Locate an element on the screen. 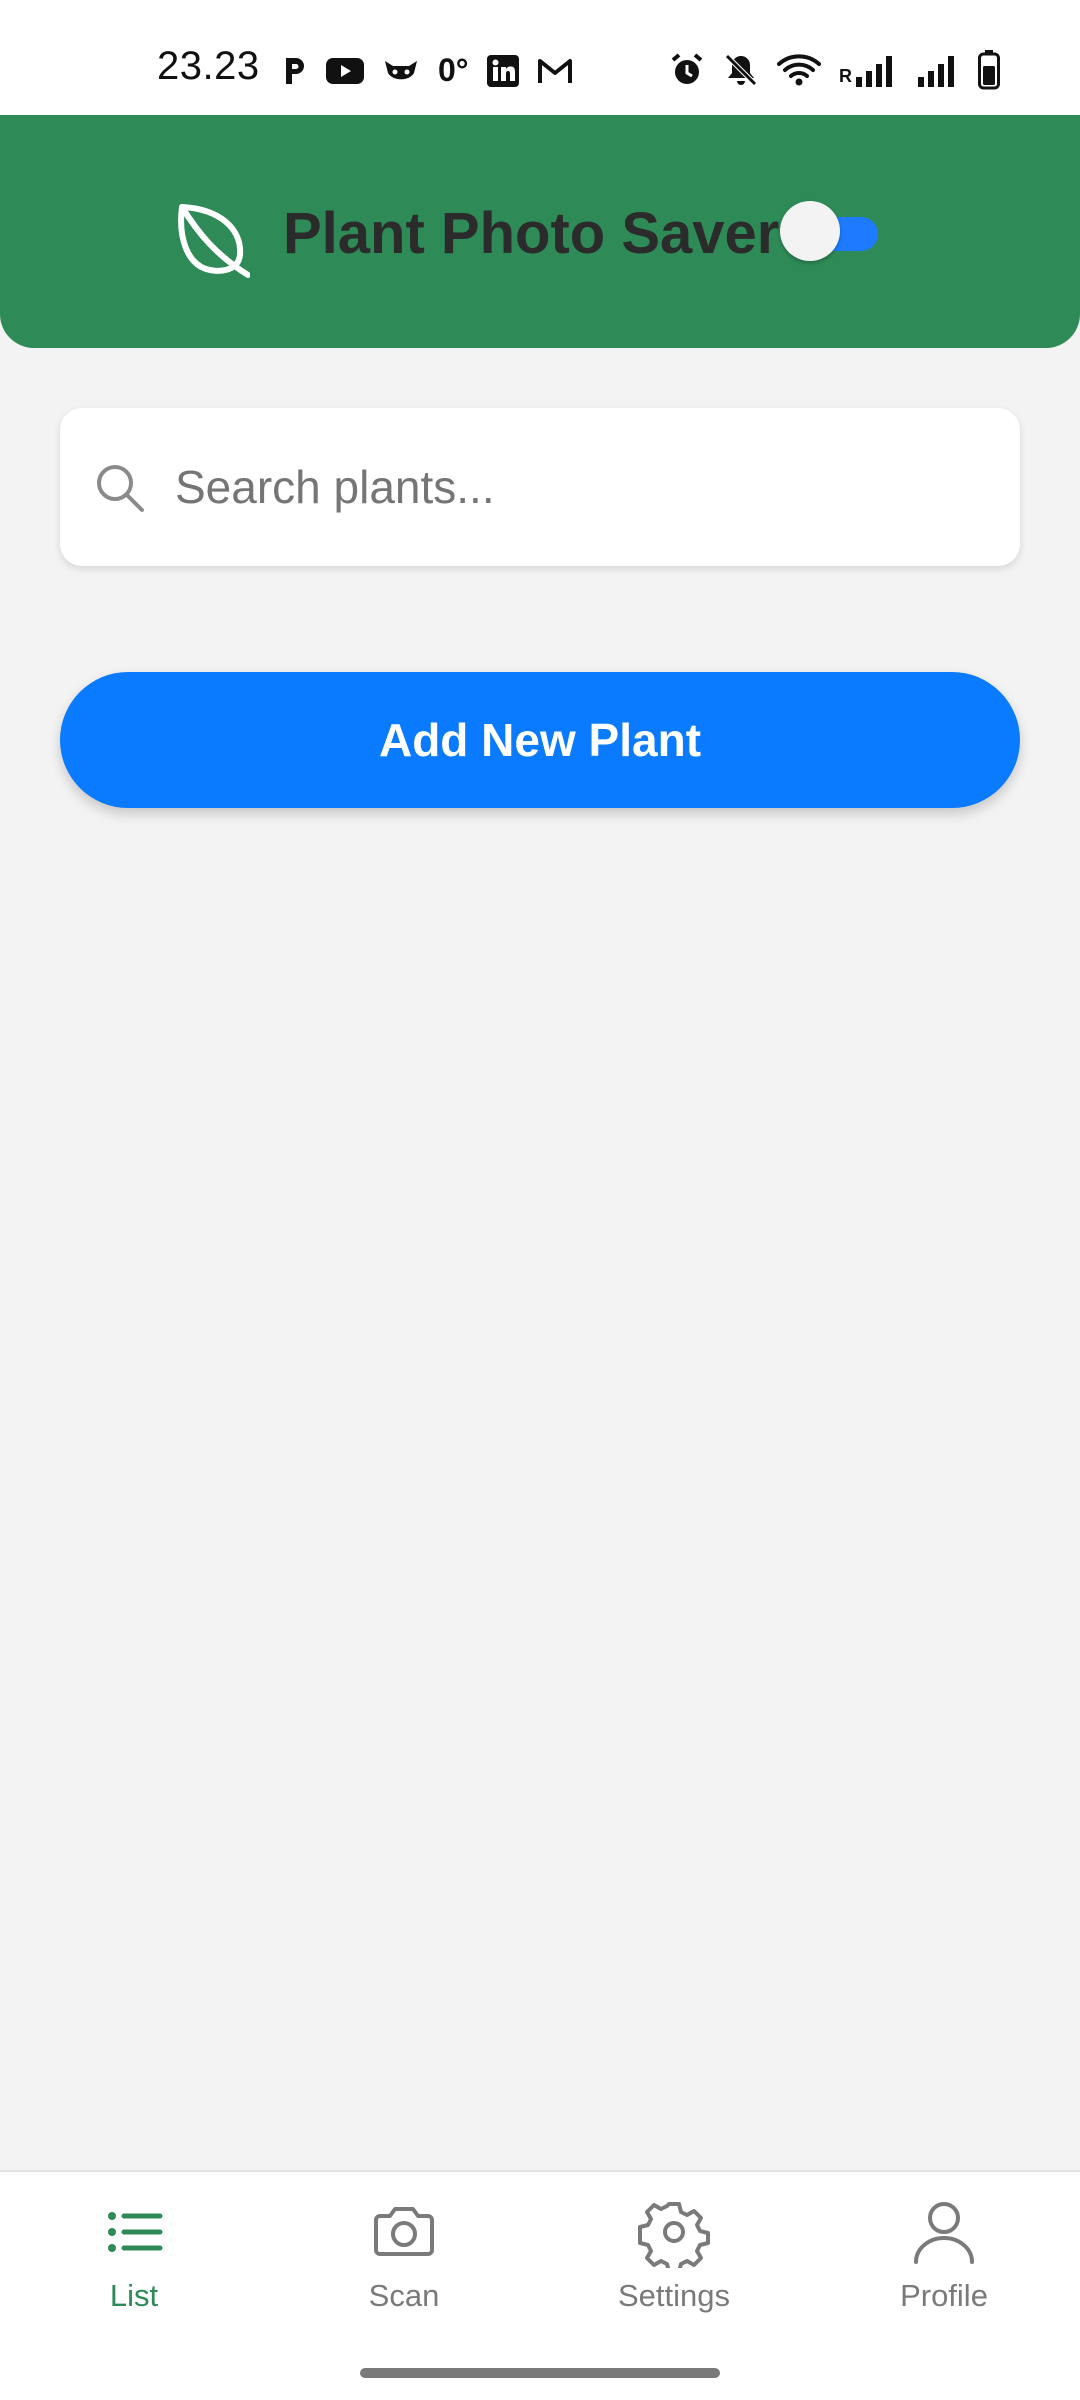  signal-icon is located at coordinates (938, 70).